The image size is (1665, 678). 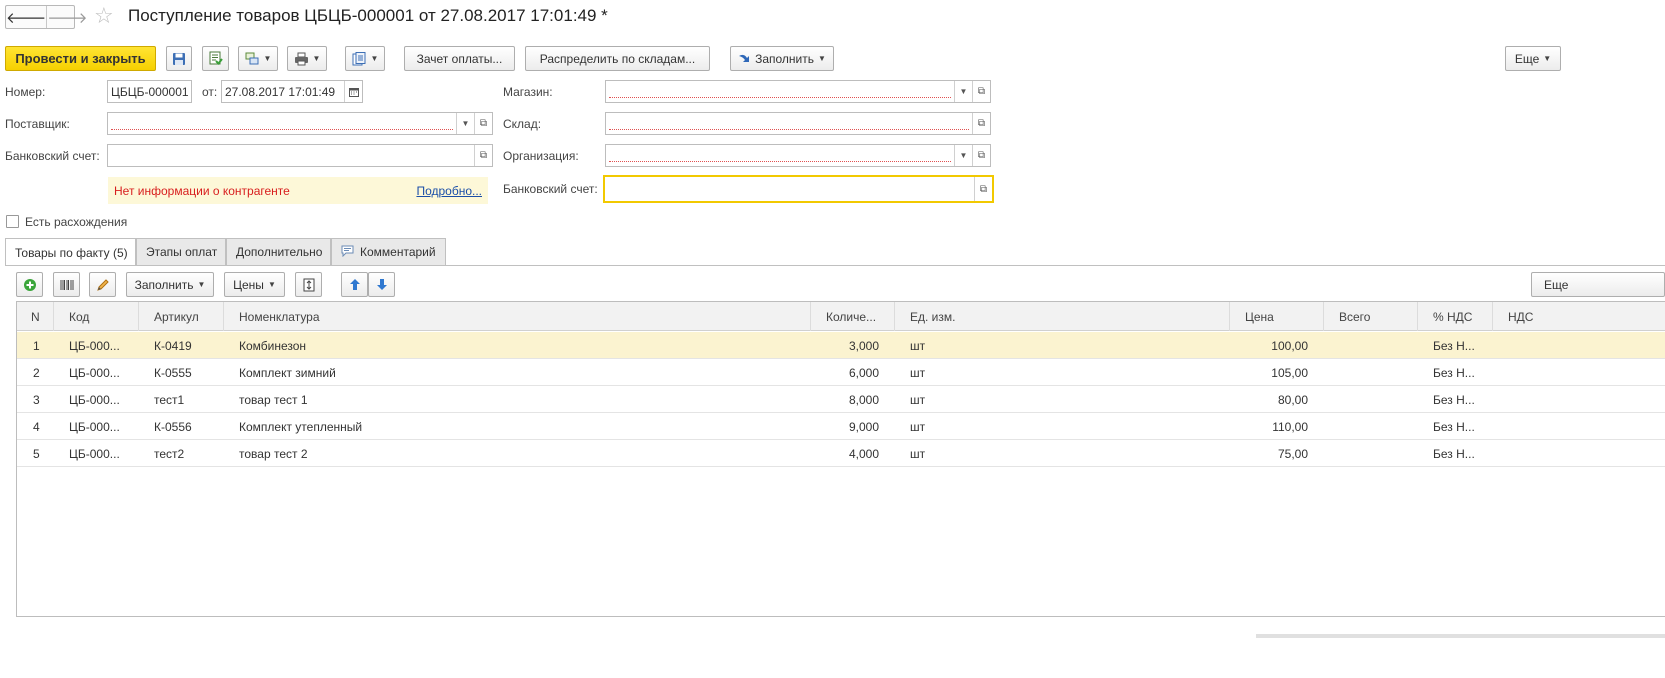 What do you see at coordinates (550, 189) in the screenshot?
I see `bank-account-right-label: Банковский счет:` at bounding box center [550, 189].